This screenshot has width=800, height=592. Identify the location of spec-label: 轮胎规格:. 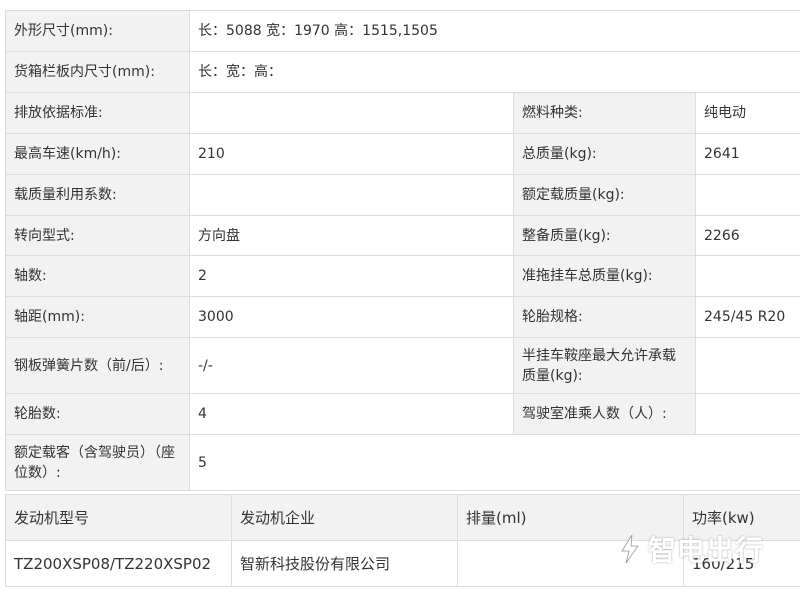
(604, 317).